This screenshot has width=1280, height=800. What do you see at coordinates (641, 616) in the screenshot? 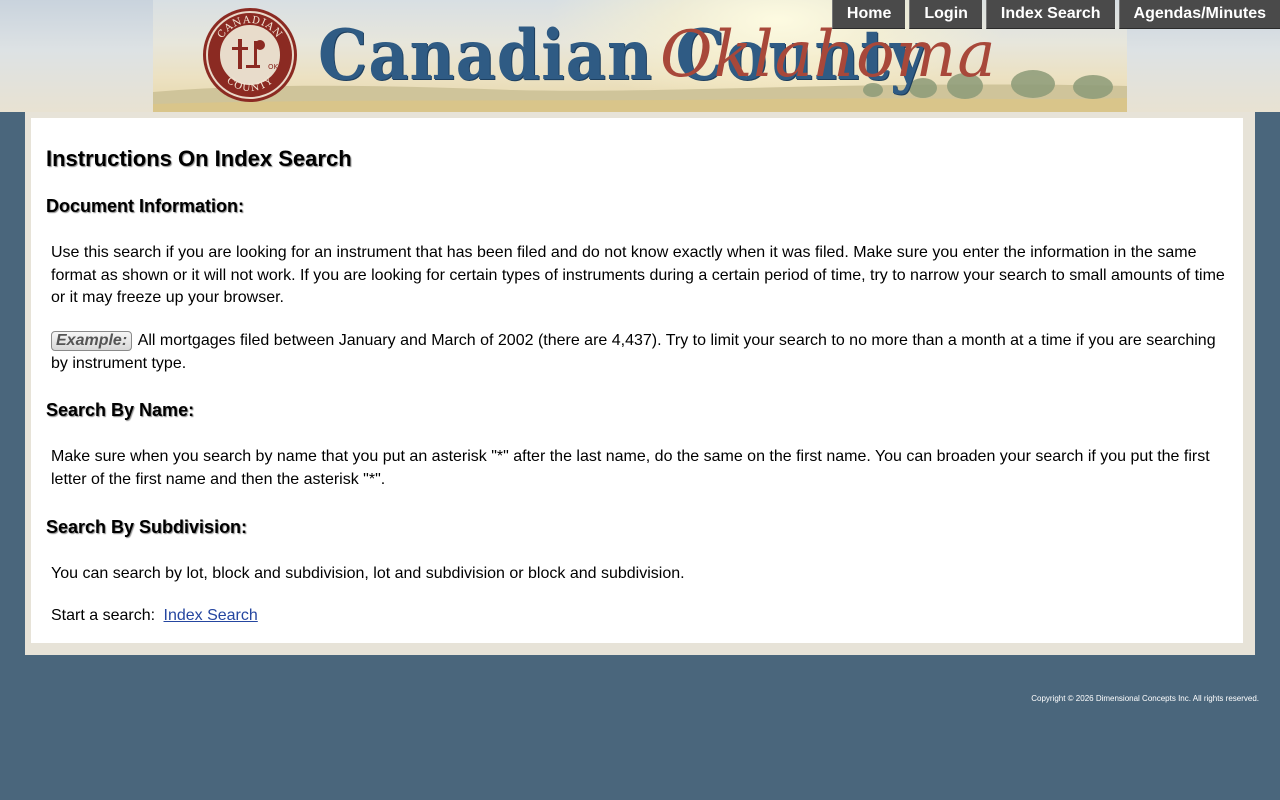
I see `start-search-line: Start a search: Index Search` at bounding box center [641, 616].